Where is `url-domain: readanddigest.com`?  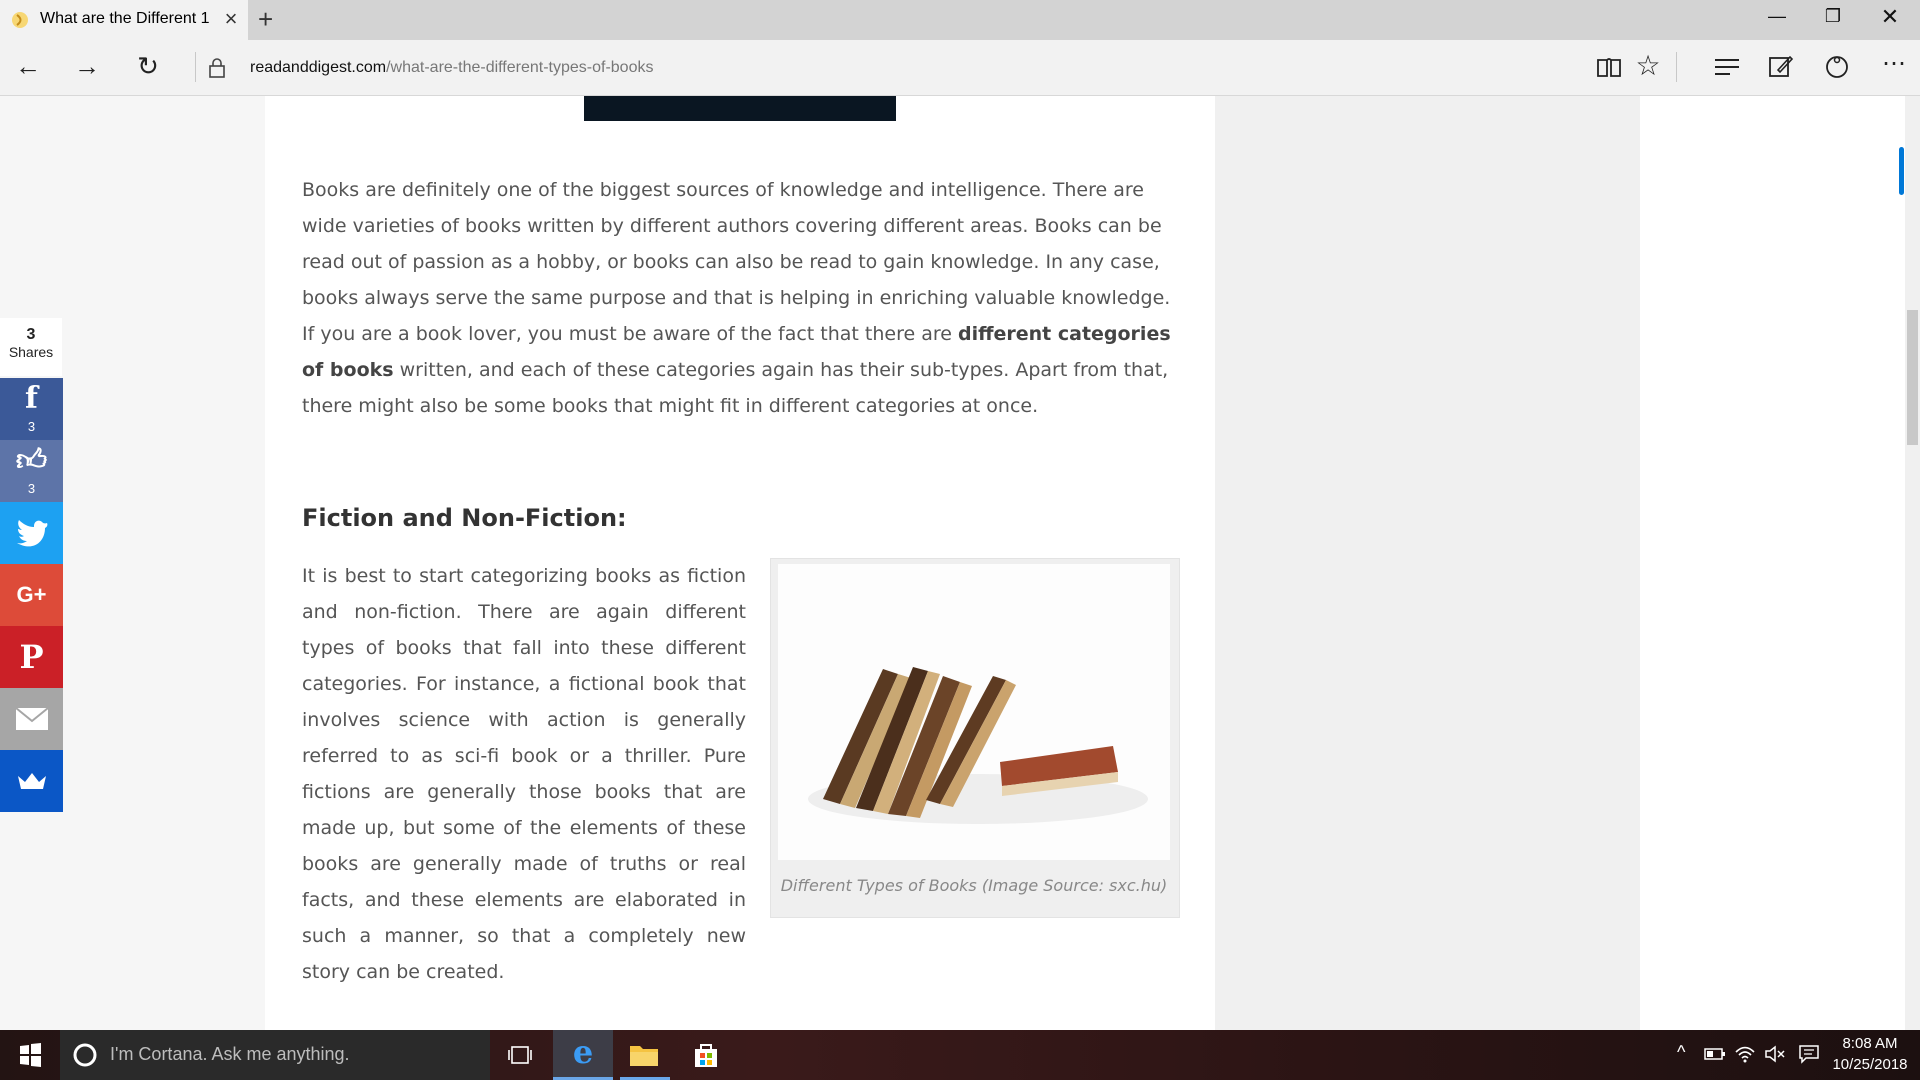
url-domain: readanddigest.com is located at coordinates (318, 67).